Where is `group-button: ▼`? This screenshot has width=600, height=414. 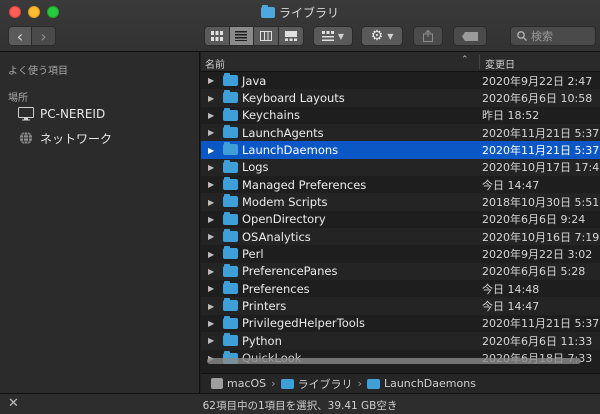
group-button: ▼ is located at coordinates (333, 36).